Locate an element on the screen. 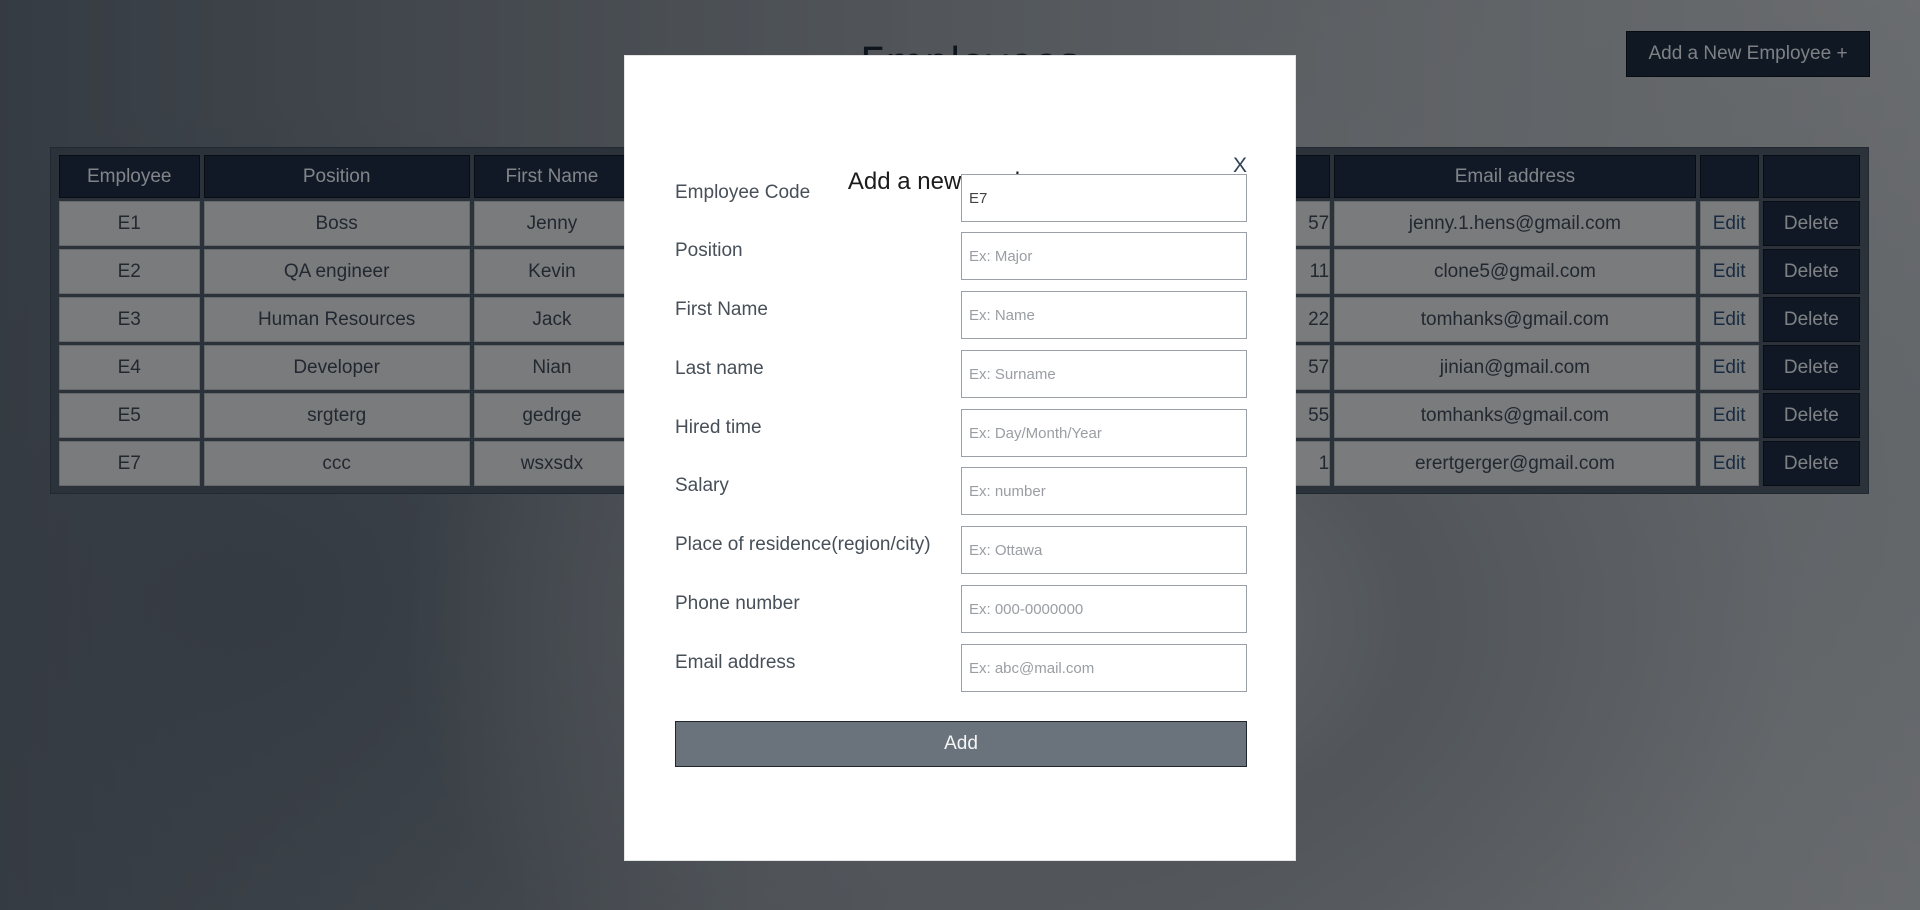 This screenshot has height=910, width=1920. form-row-first-name: First Name is located at coordinates (961, 316).